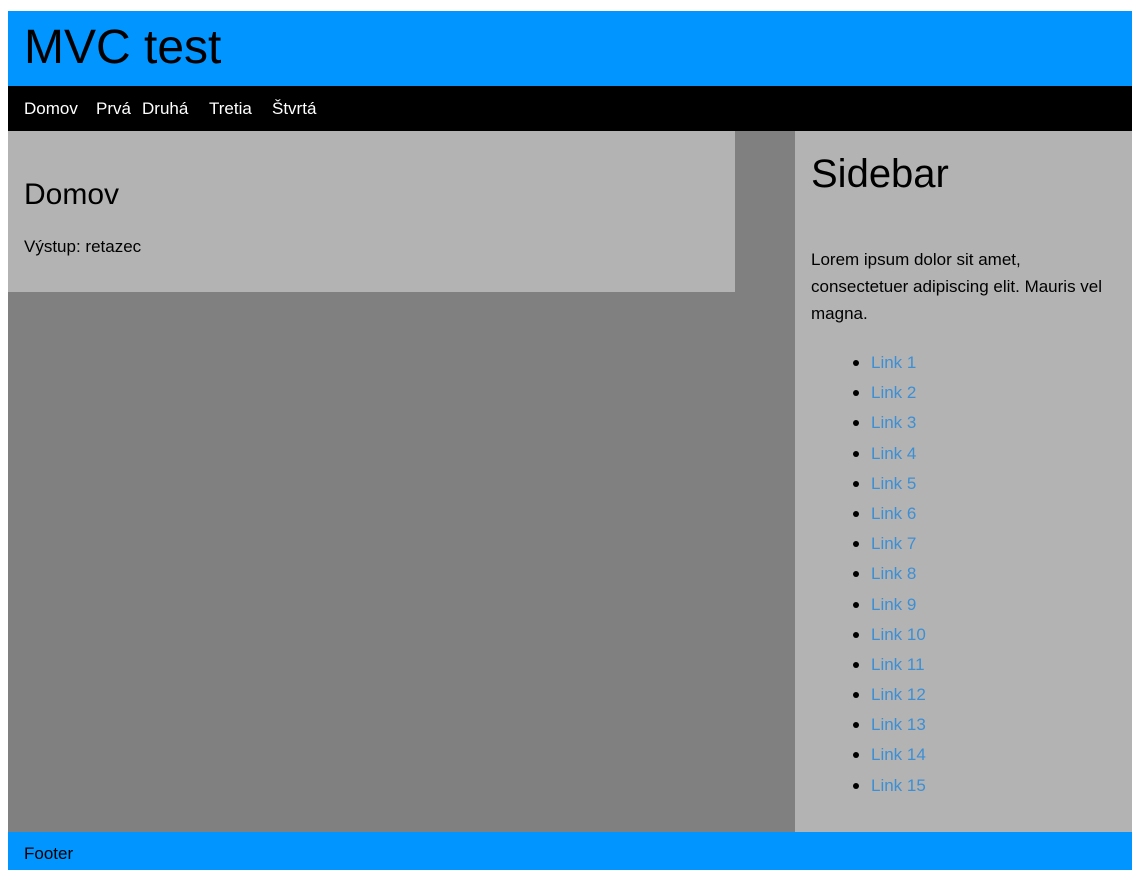 The width and height of the screenshot is (1132, 870). Describe the element at coordinates (83, 246) in the screenshot. I see `content-output: Výstup: retazec` at that location.